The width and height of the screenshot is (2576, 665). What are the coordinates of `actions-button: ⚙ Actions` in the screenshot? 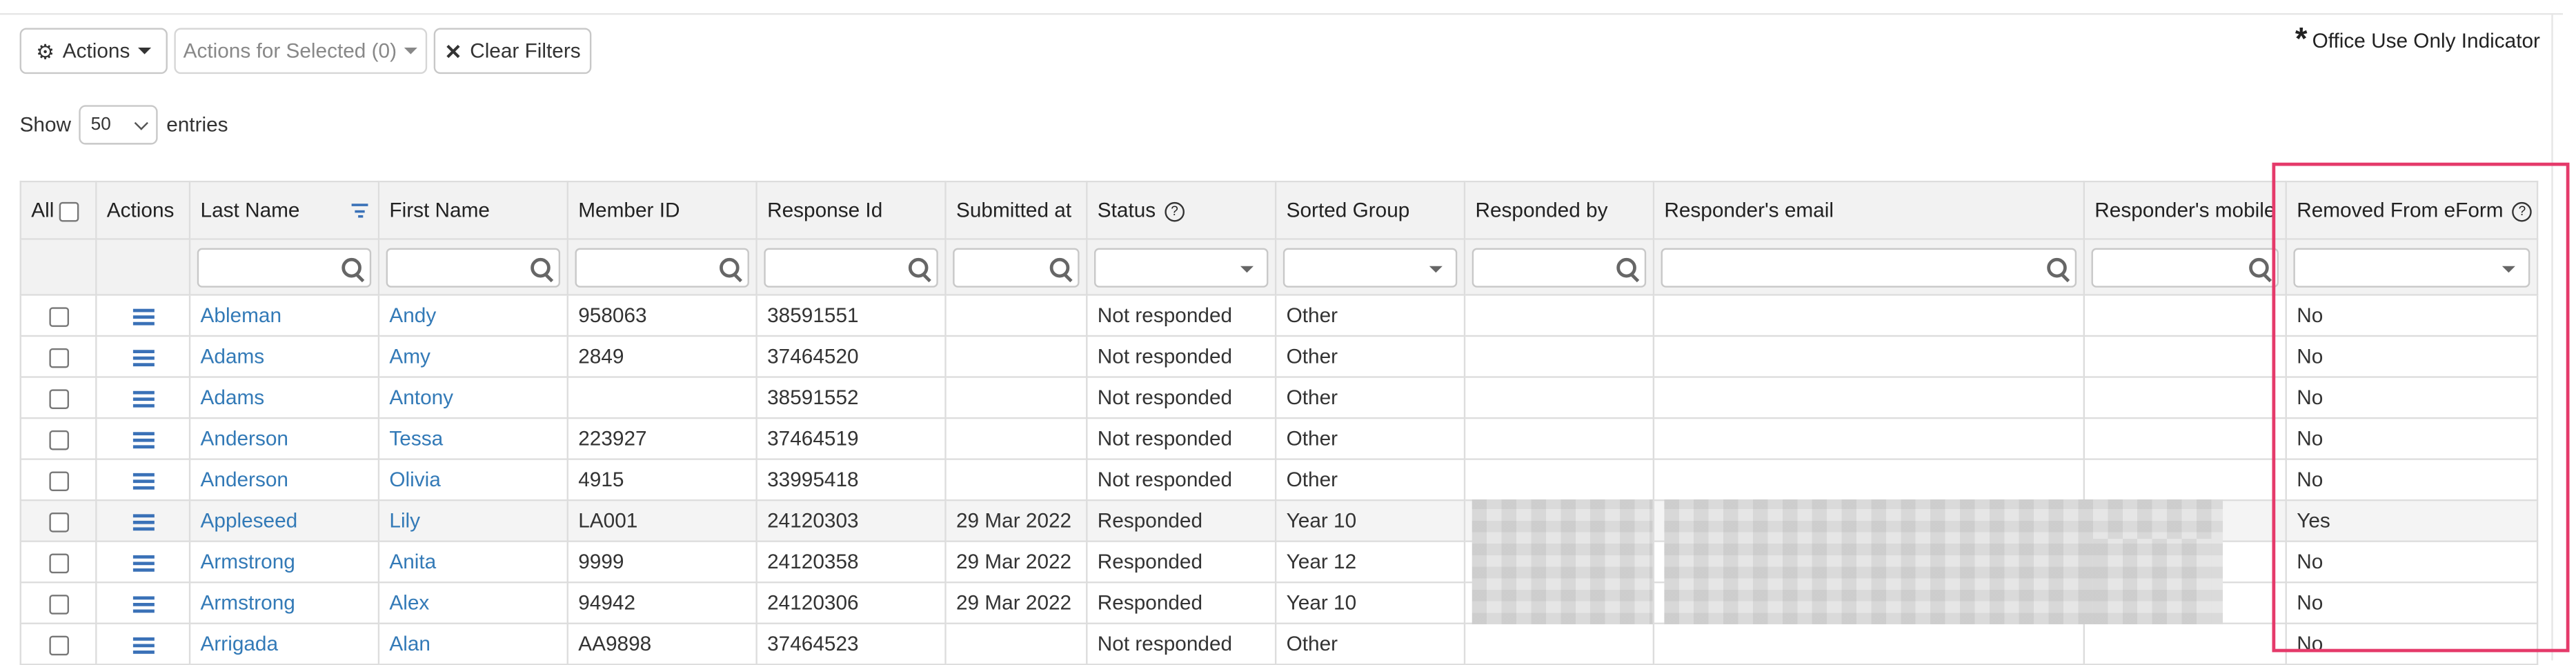 It's located at (93, 52).